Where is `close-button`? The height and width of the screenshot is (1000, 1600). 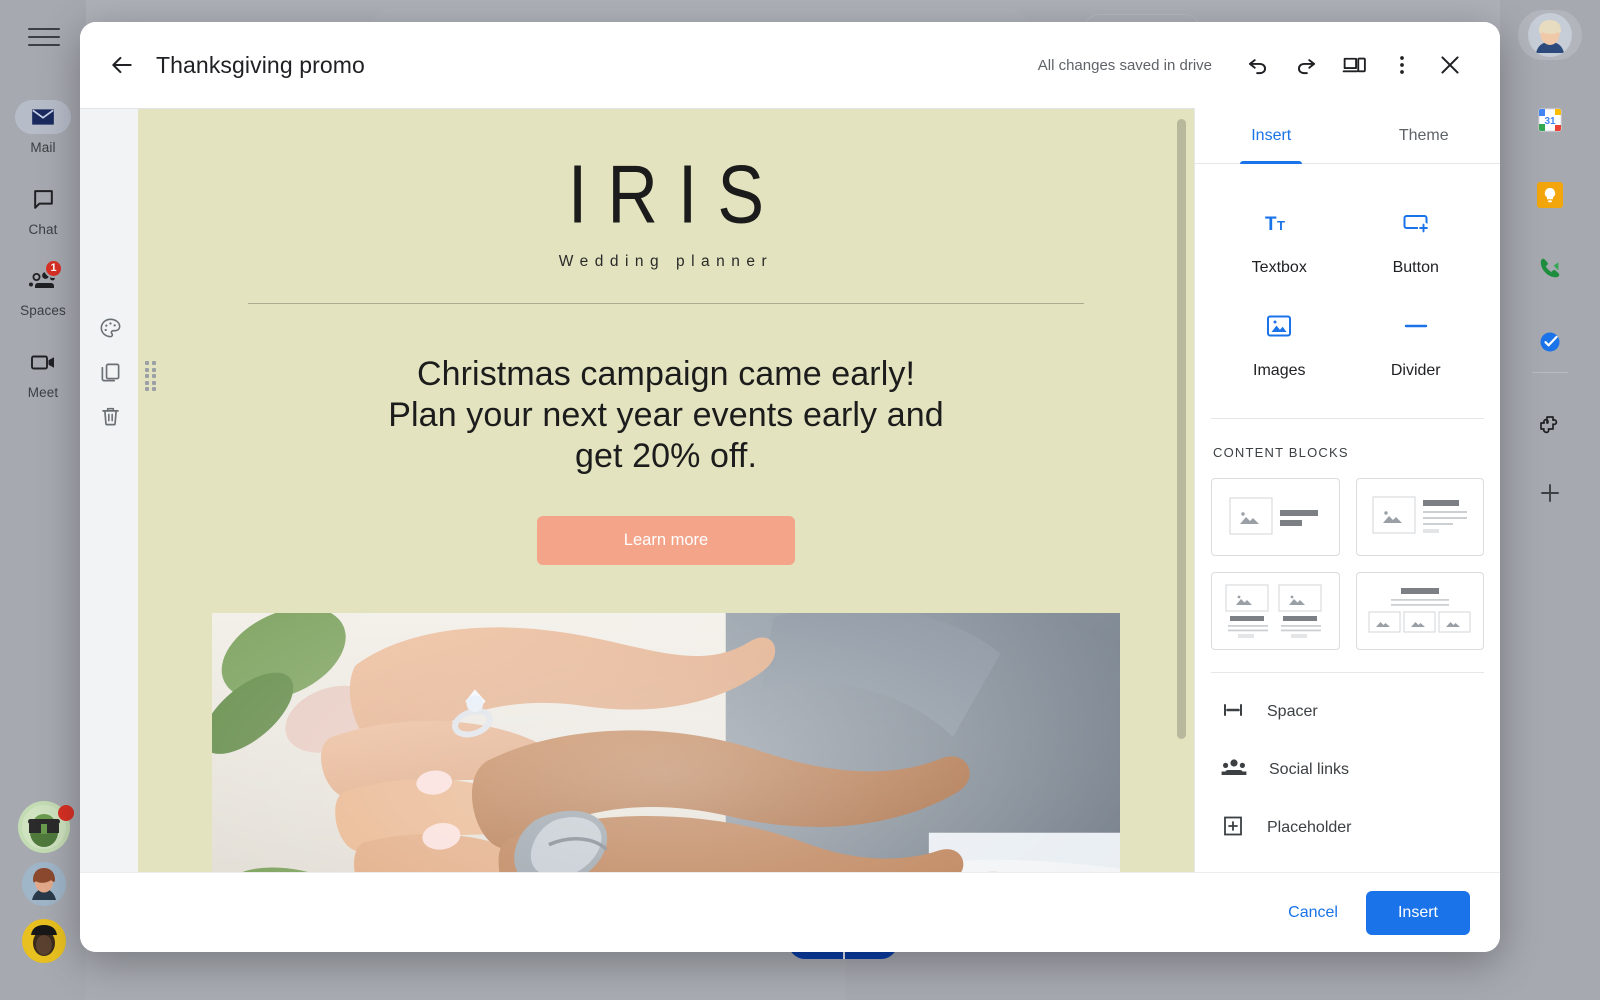
close-button is located at coordinates (1450, 65).